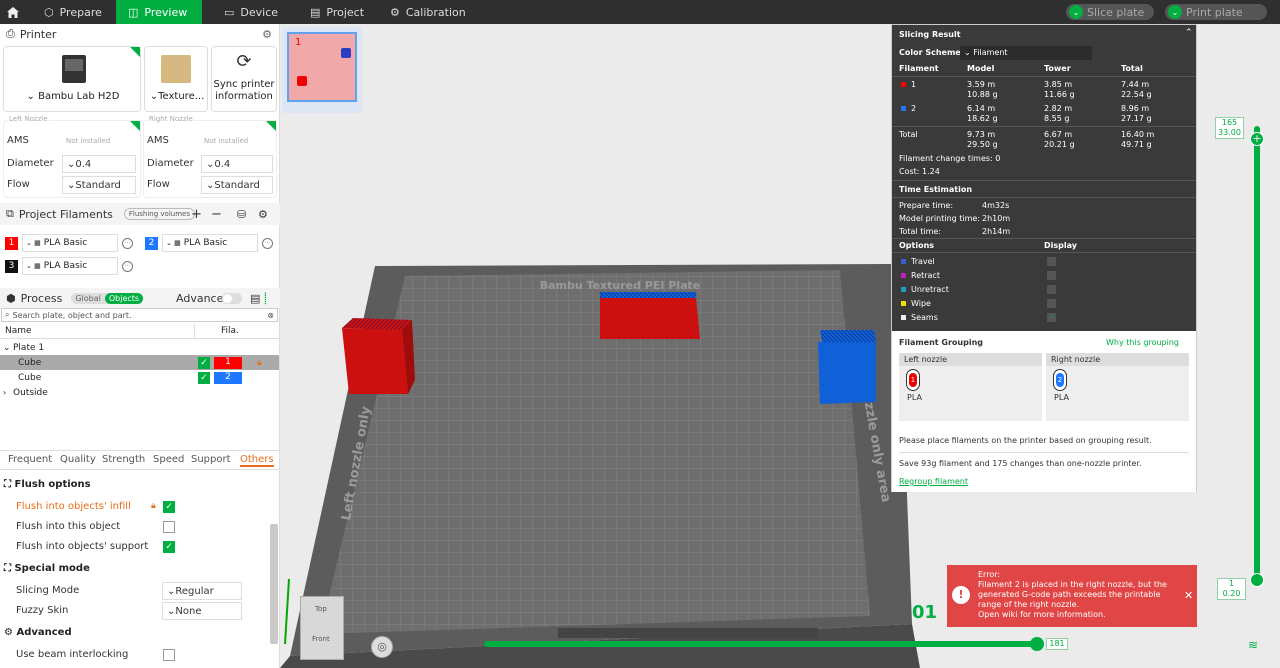 The image size is (1280, 668). I want to click on print-plate-label: Print plate, so click(1214, 12).